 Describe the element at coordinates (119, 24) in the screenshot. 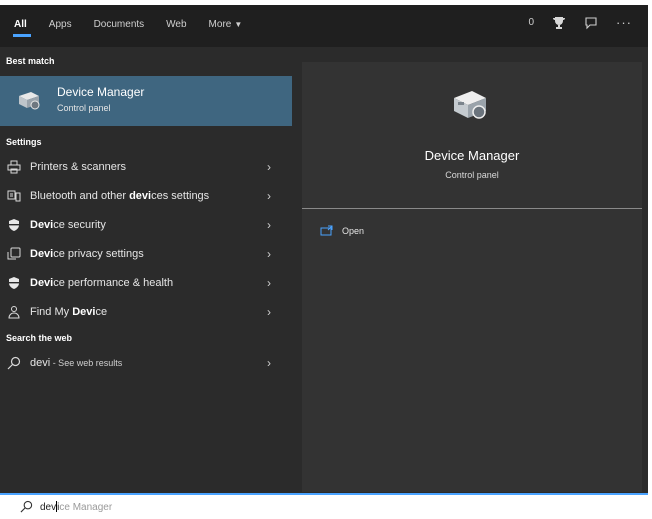

I see `tab-documents: Documents` at that location.